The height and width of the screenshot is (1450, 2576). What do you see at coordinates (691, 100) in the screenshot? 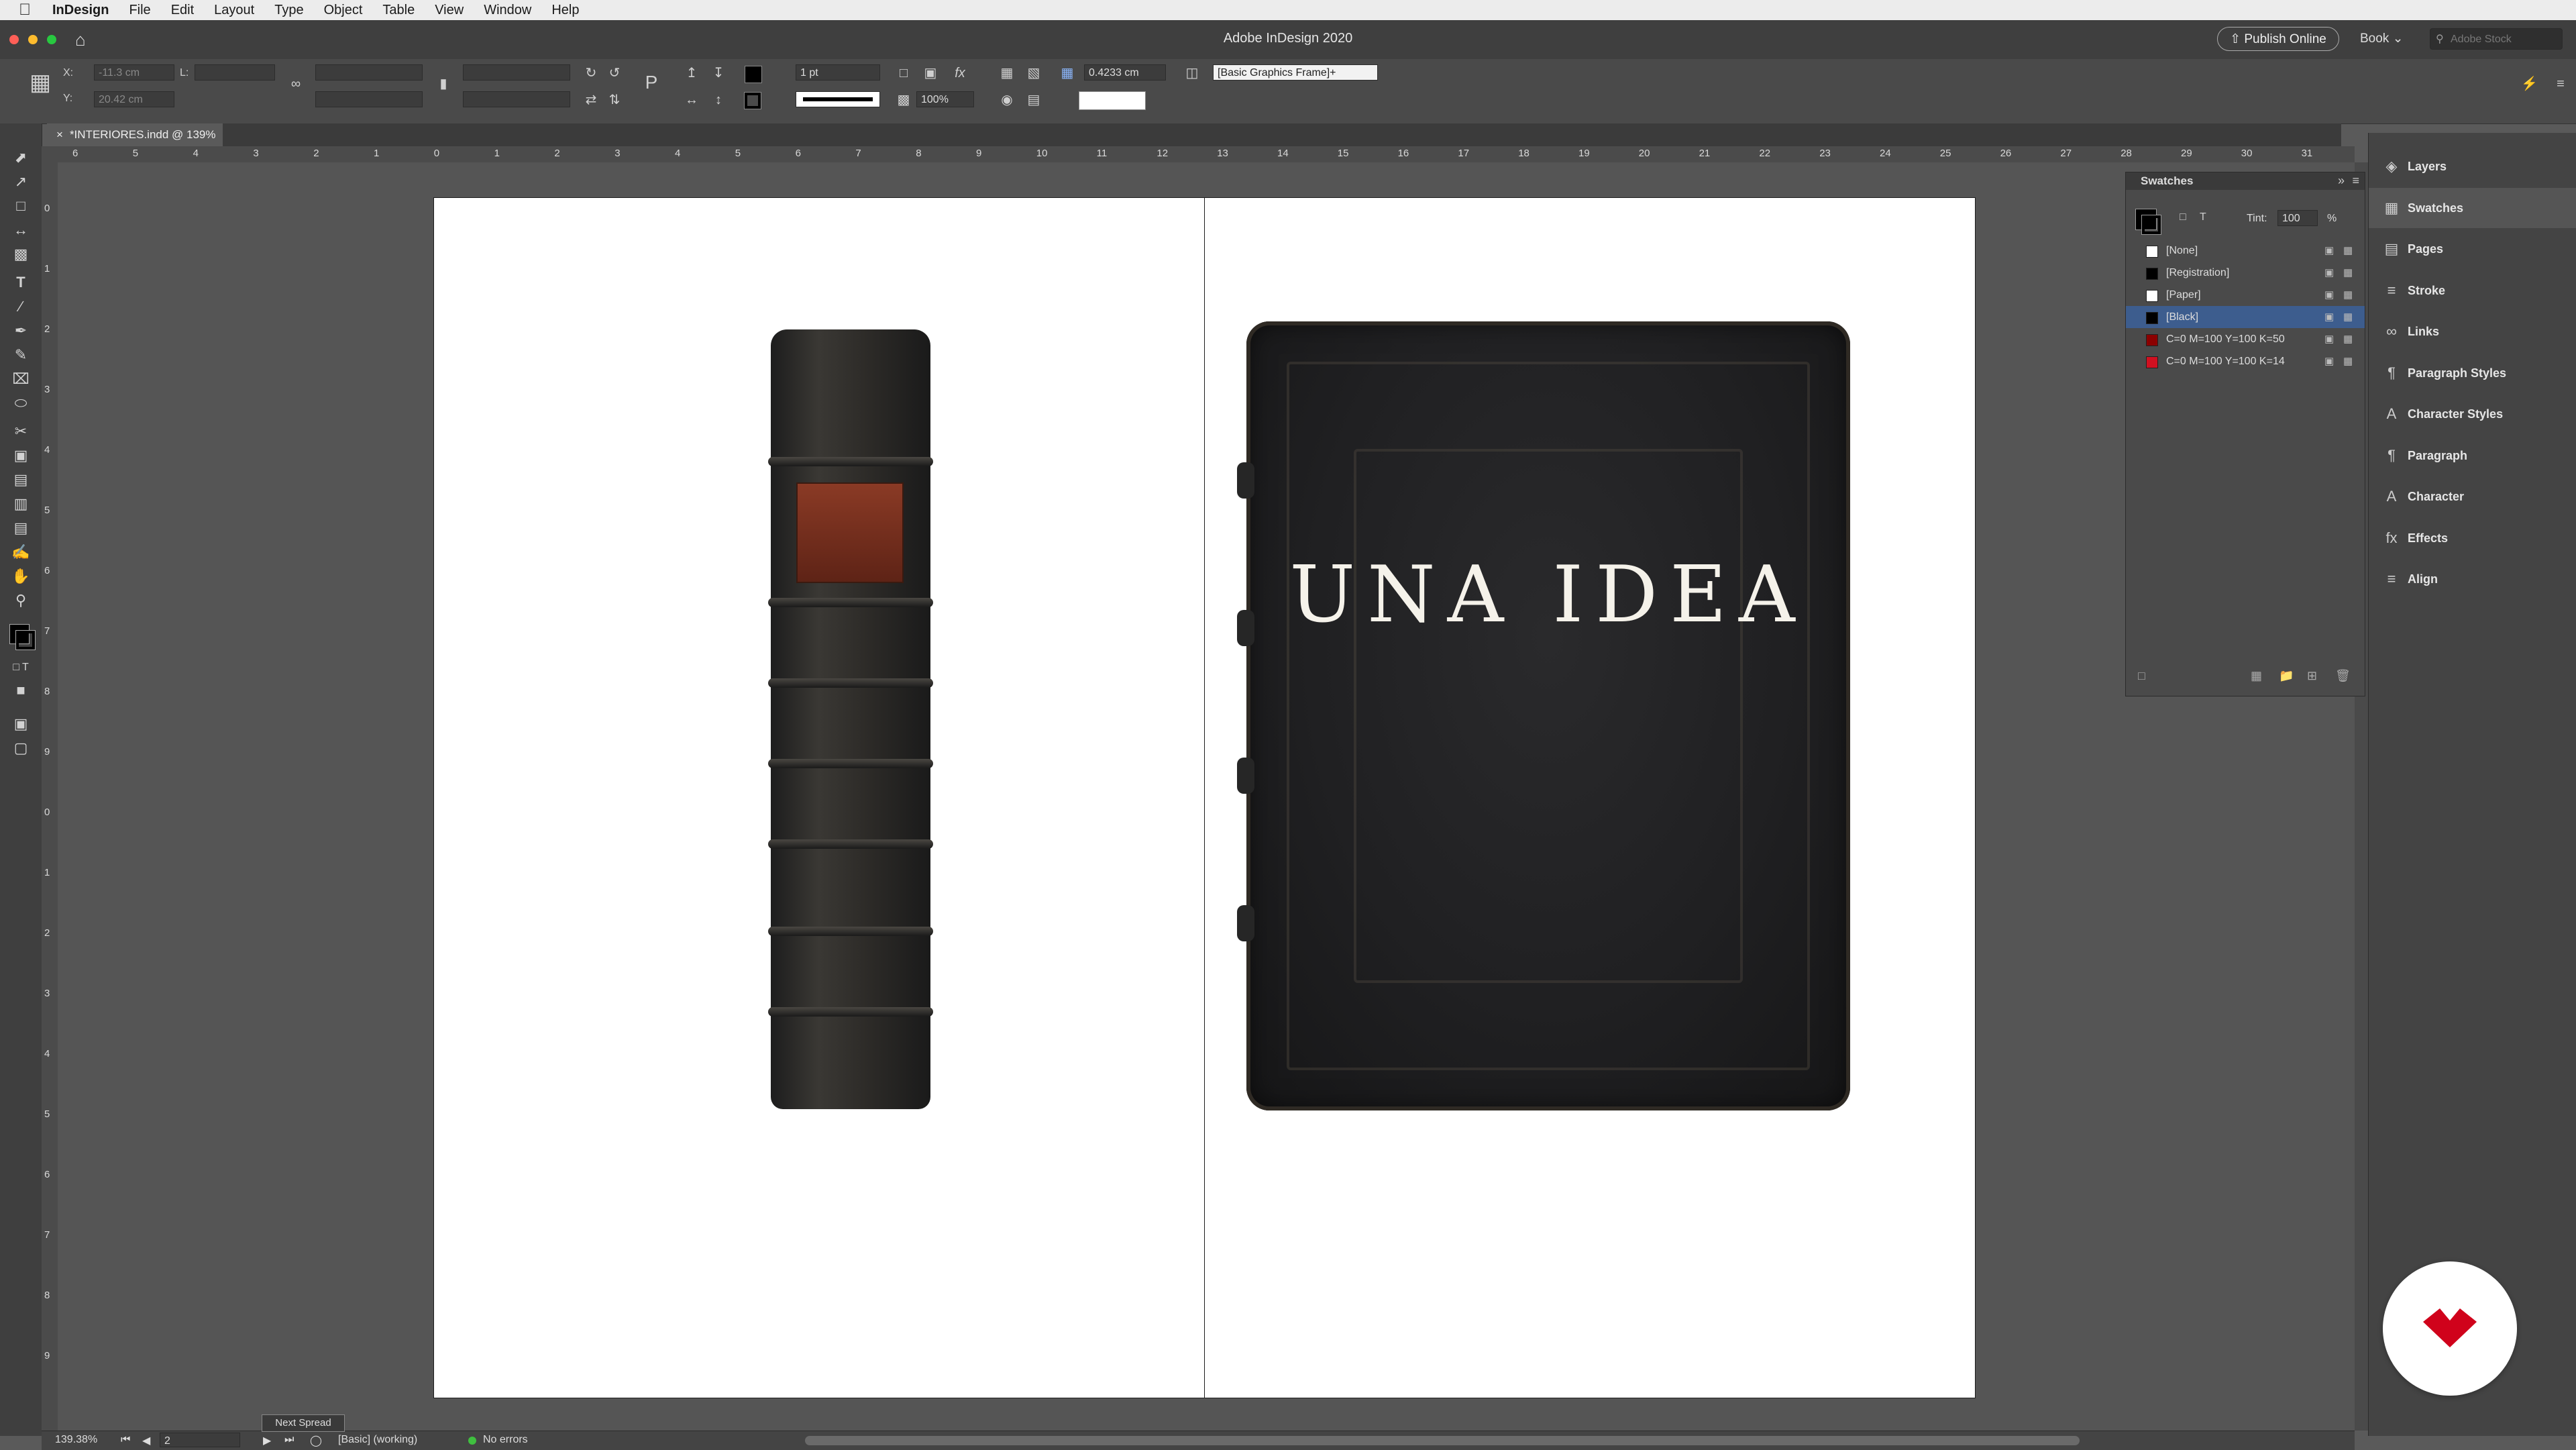
I see `select-previous-icon: ↔` at bounding box center [691, 100].